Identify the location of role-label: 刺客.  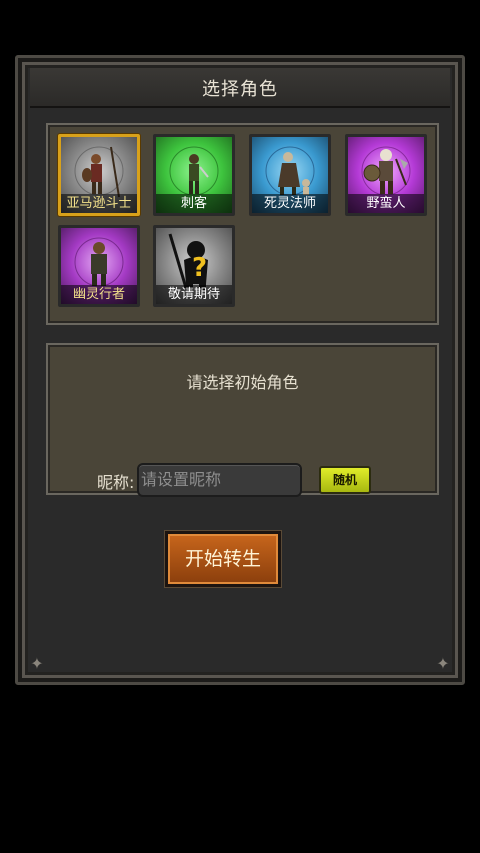
(194, 203).